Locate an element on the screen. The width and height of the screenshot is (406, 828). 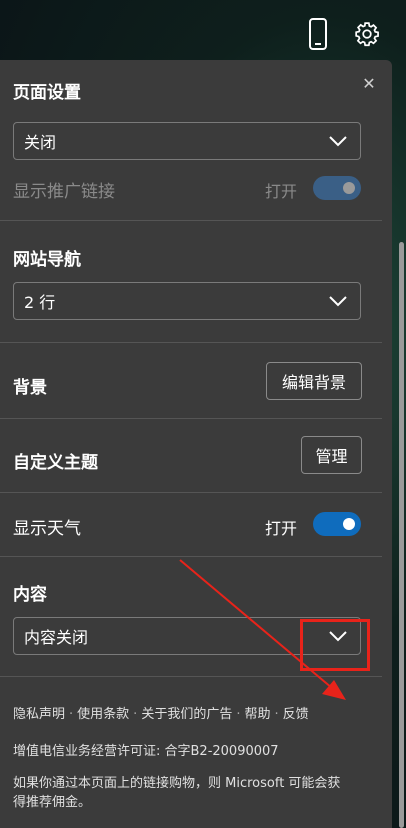
gear-icon is located at coordinates (367, 34).